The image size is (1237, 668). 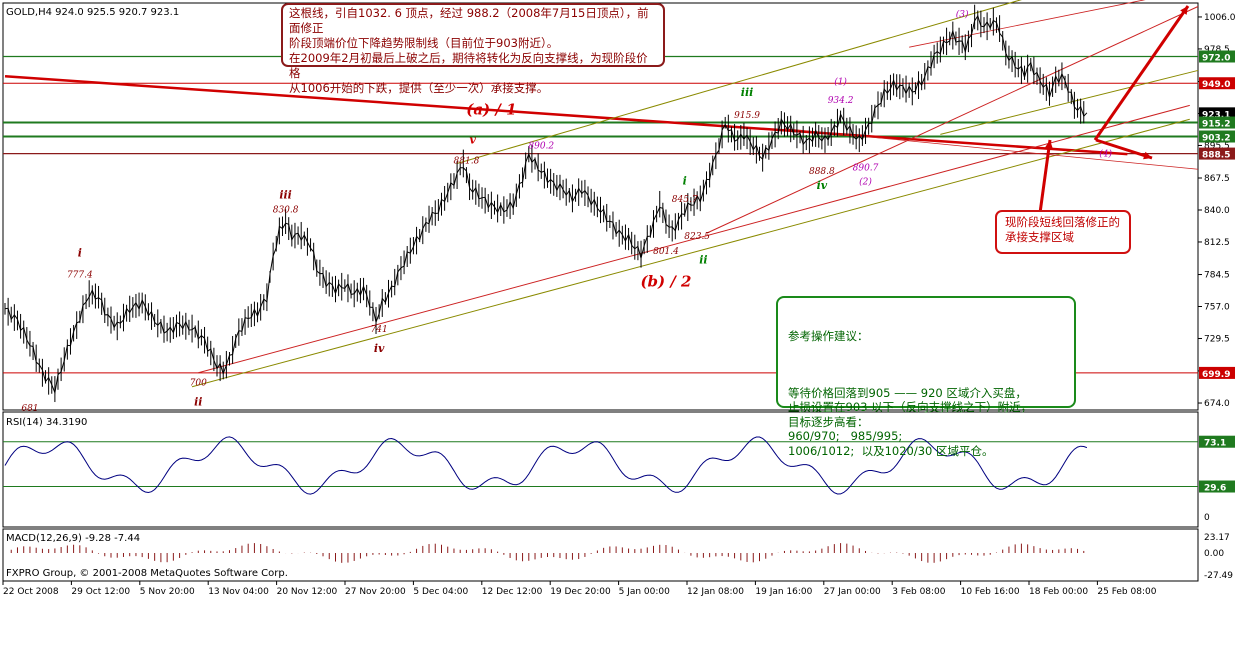 What do you see at coordinates (962, 14) in the screenshot?
I see `wave-label: (3)` at bounding box center [962, 14].